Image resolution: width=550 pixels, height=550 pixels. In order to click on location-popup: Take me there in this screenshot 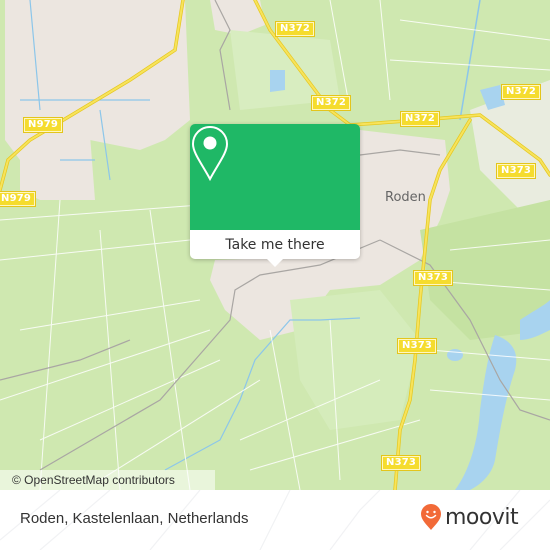, I will do `click(275, 195)`.